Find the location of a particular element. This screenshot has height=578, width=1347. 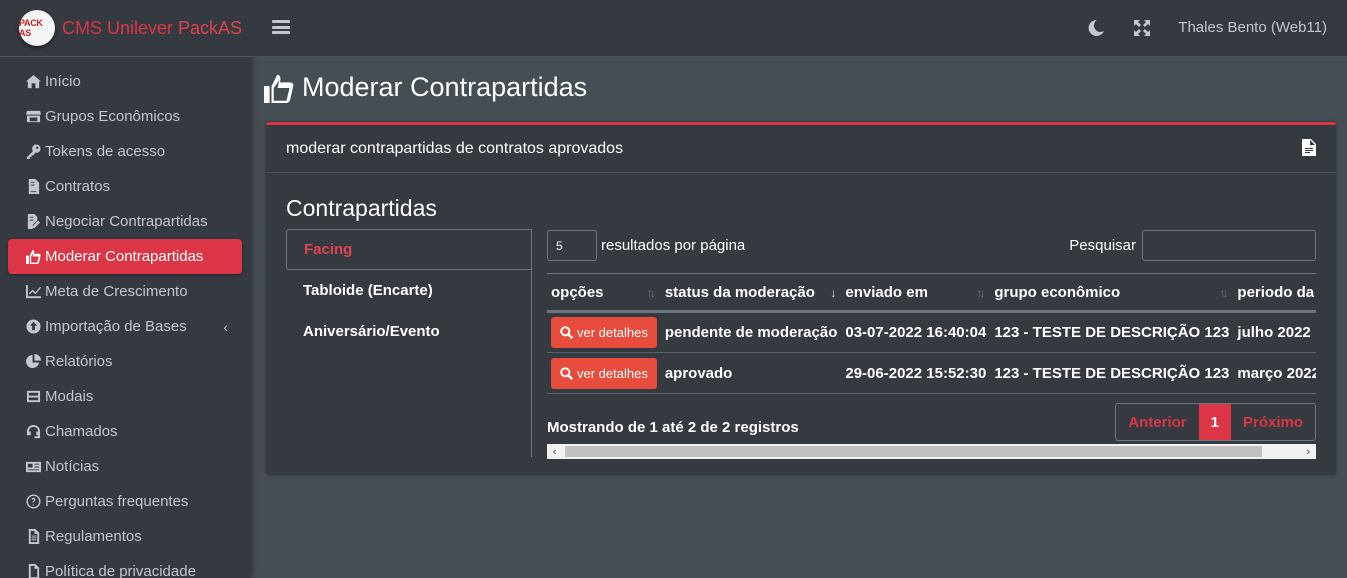

sidebar-item-perguntas: Perguntas frequentes is located at coordinates (125, 501).